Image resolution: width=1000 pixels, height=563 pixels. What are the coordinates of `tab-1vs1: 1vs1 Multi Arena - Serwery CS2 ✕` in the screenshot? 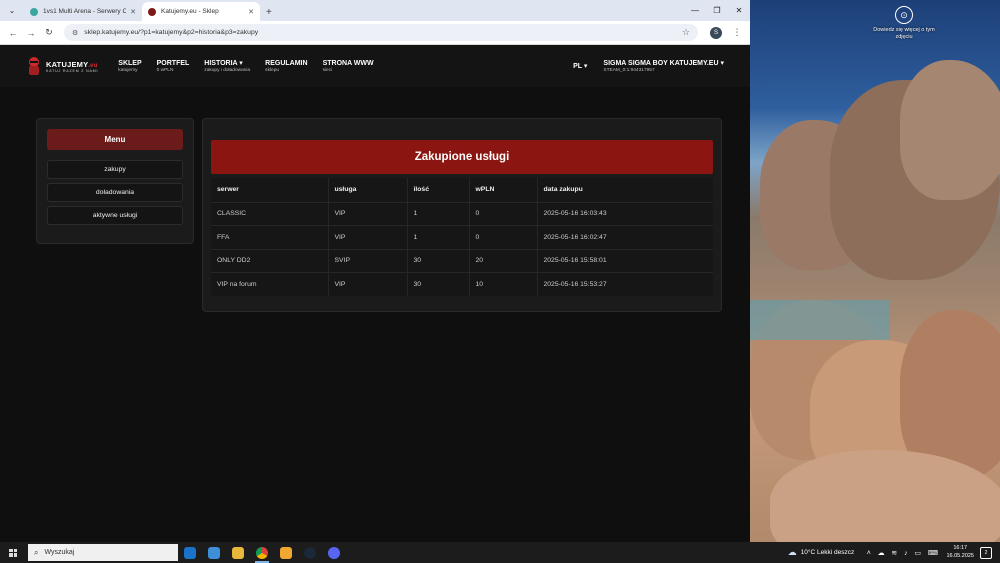 It's located at (83, 11).